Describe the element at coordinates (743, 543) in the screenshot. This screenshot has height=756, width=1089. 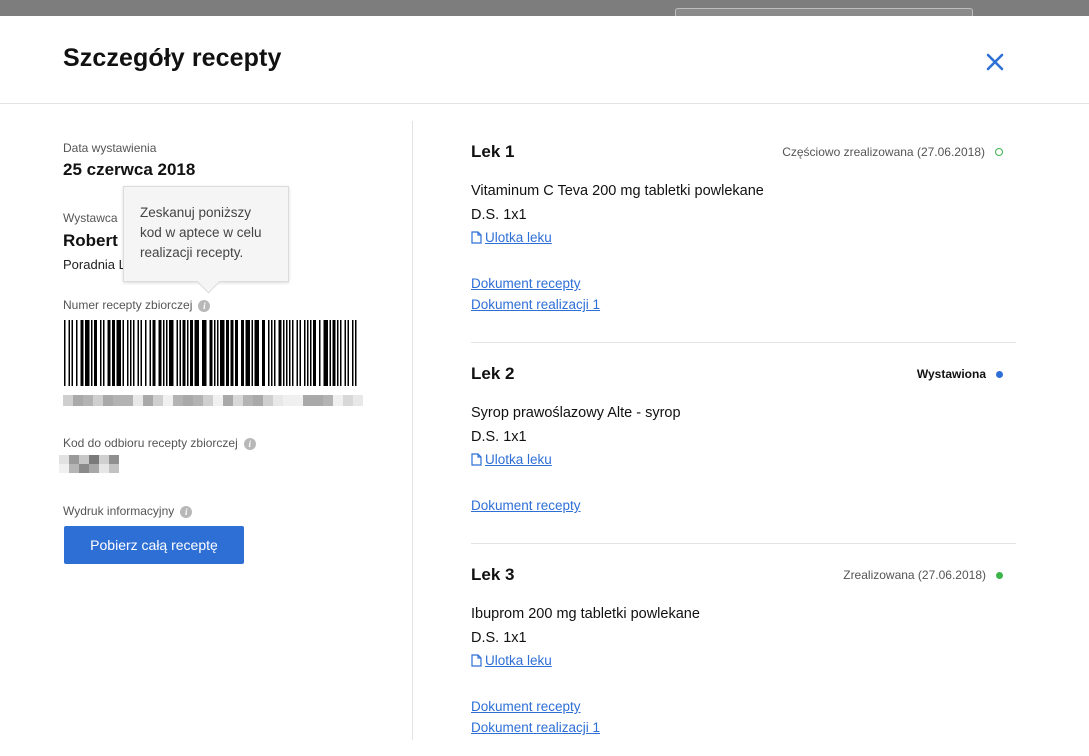
I see `medication-divider` at that location.